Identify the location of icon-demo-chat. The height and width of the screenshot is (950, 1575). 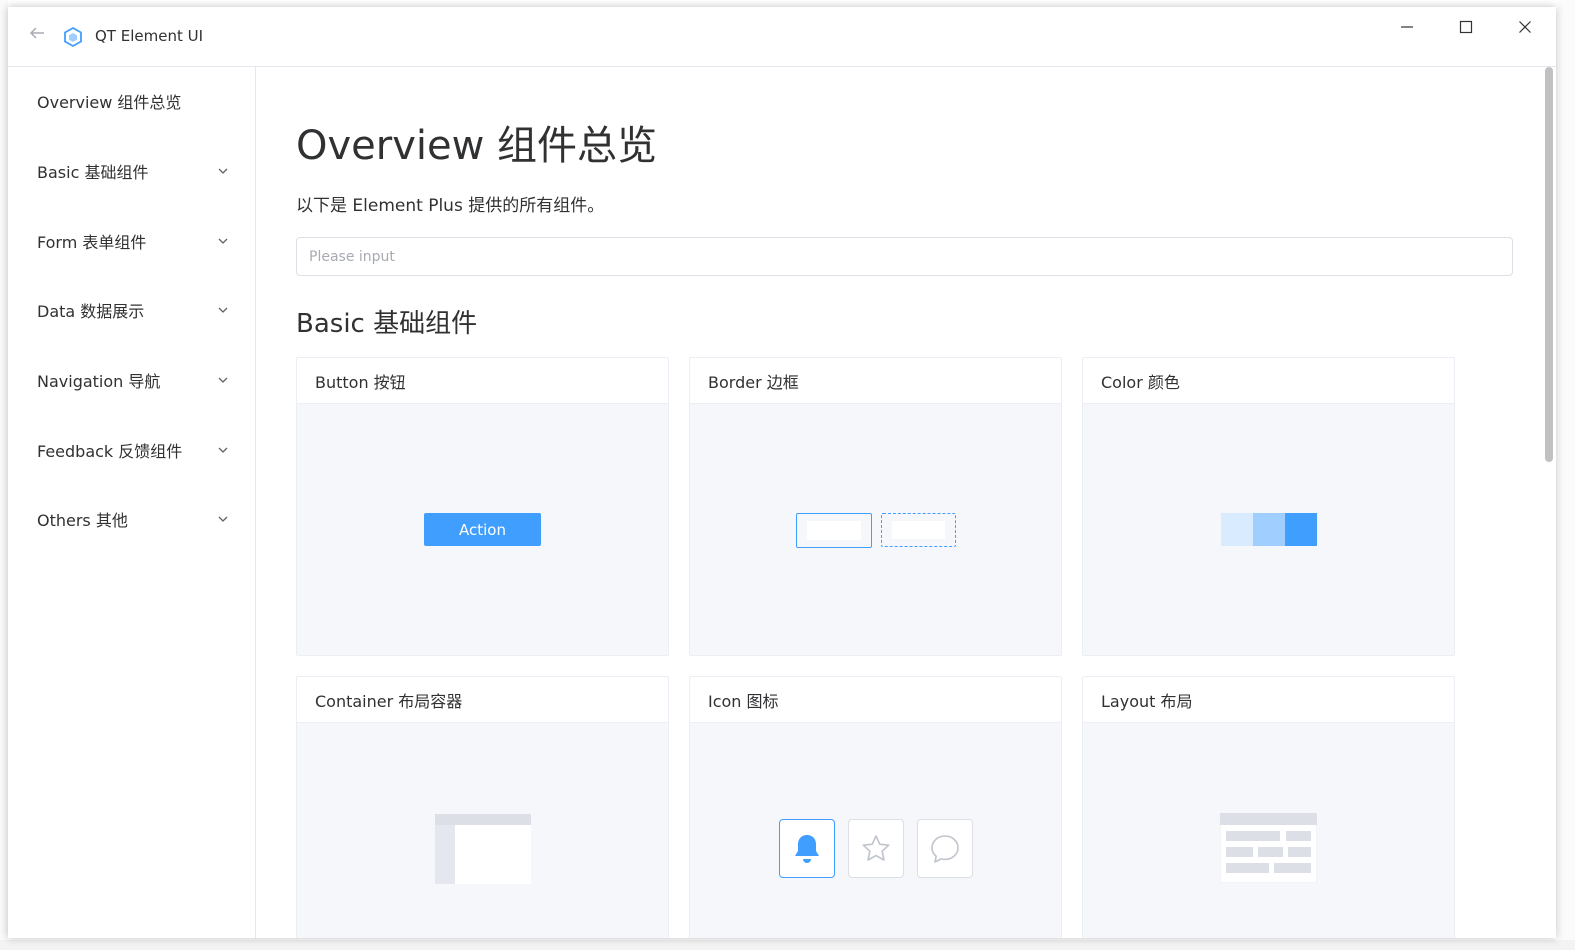
(945, 848).